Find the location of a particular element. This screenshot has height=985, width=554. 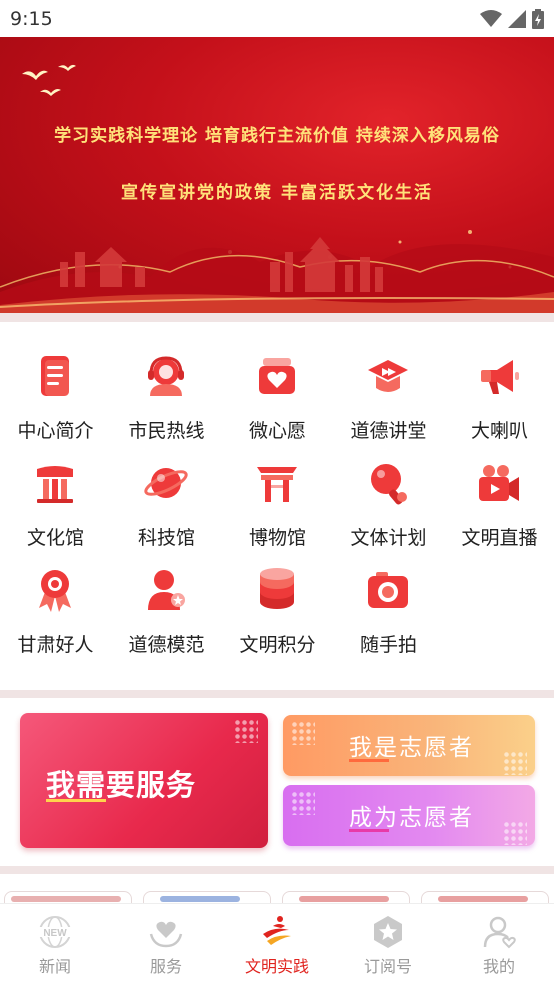

grid-item-snapshot: 随手拍 is located at coordinates (388, 596).